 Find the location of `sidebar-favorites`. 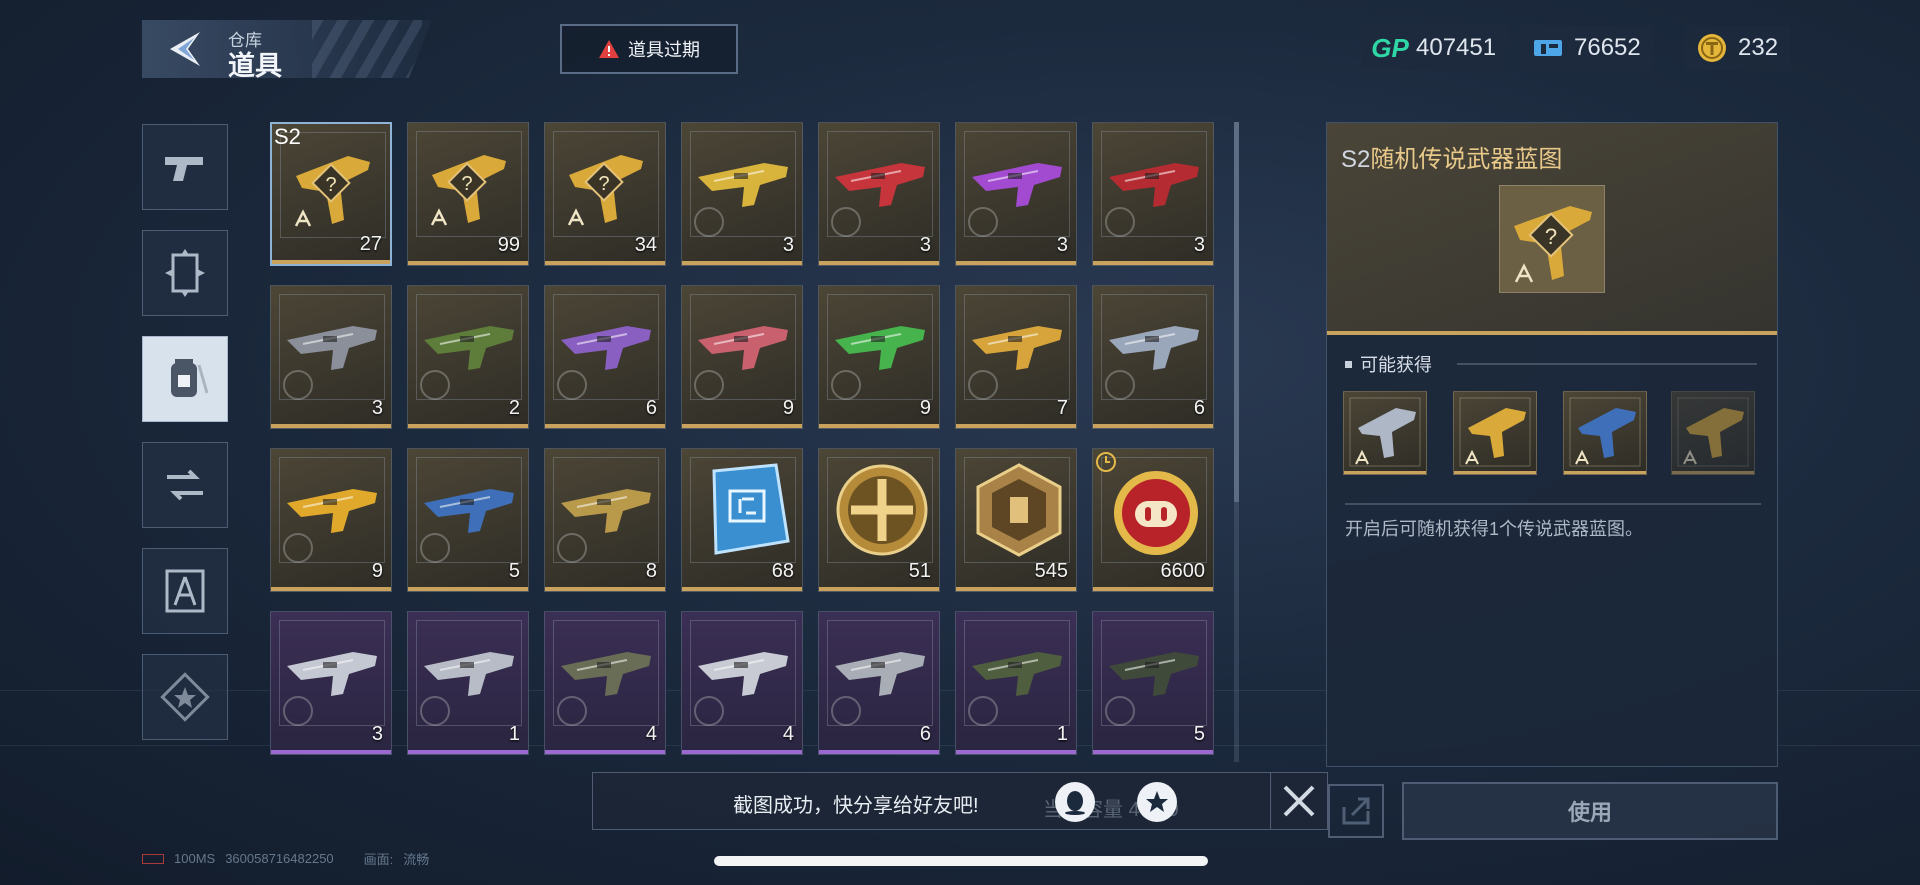

sidebar-favorites is located at coordinates (185, 697).